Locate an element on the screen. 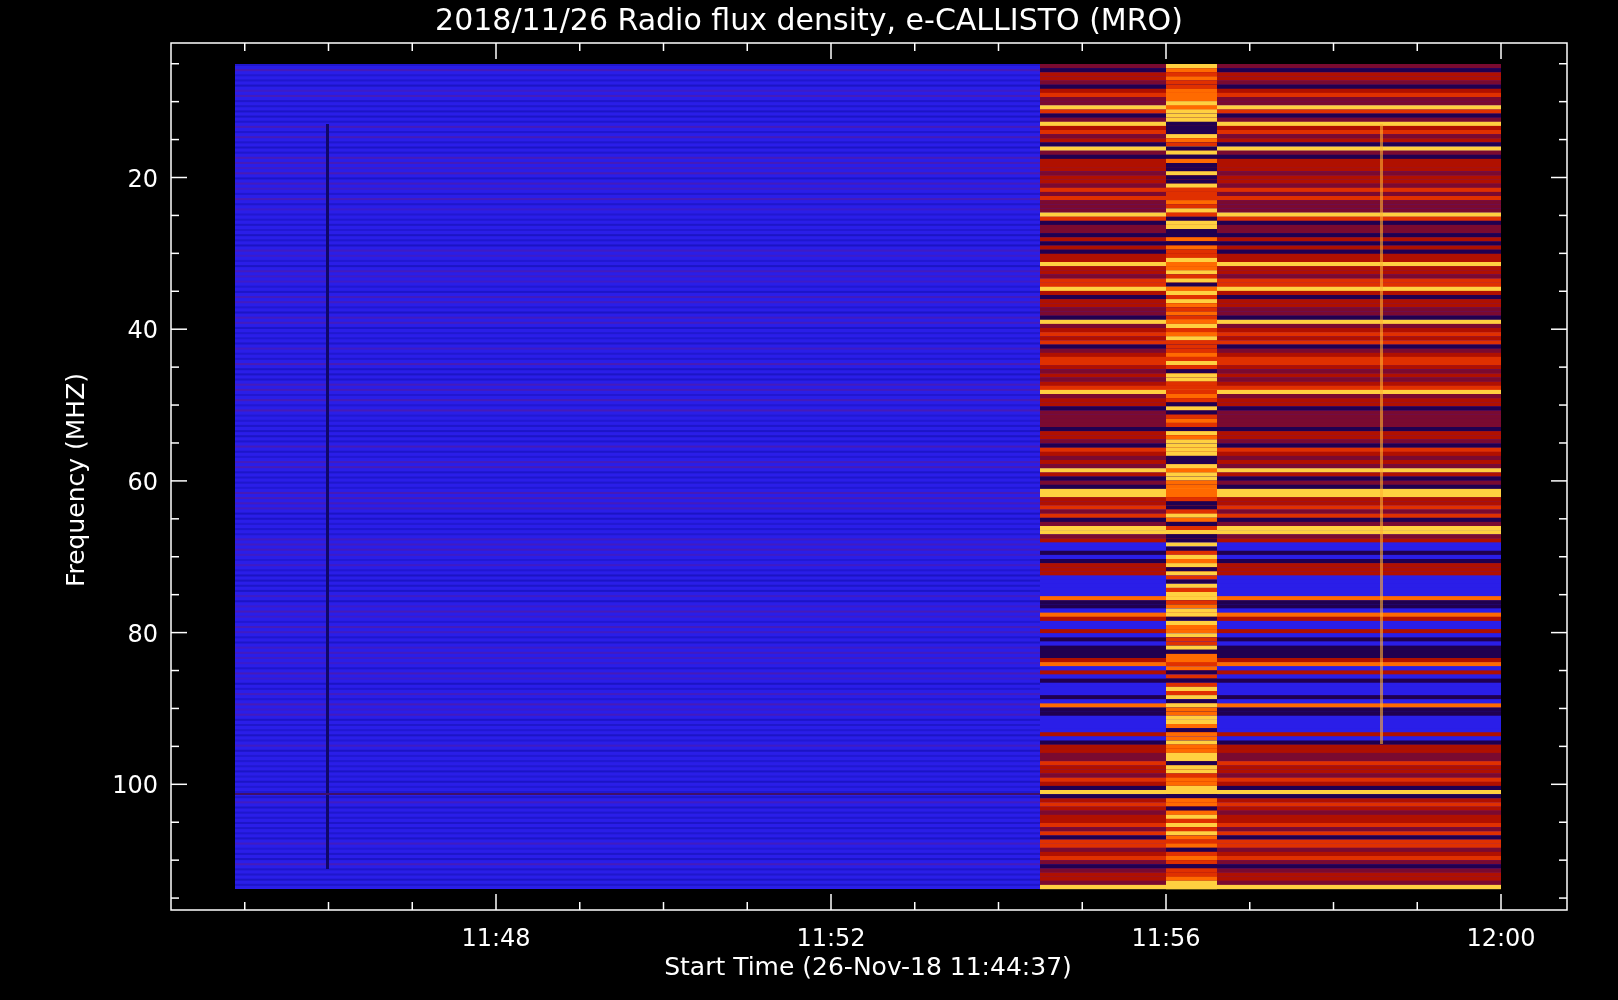  x-tick-label: 11:56 is located at coordinates (1166, 938).